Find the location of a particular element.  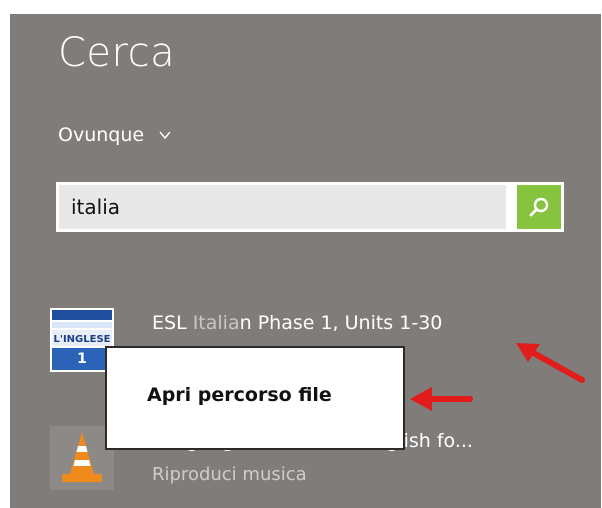

pane-title: Cerca is located at coordinates (117, 53).